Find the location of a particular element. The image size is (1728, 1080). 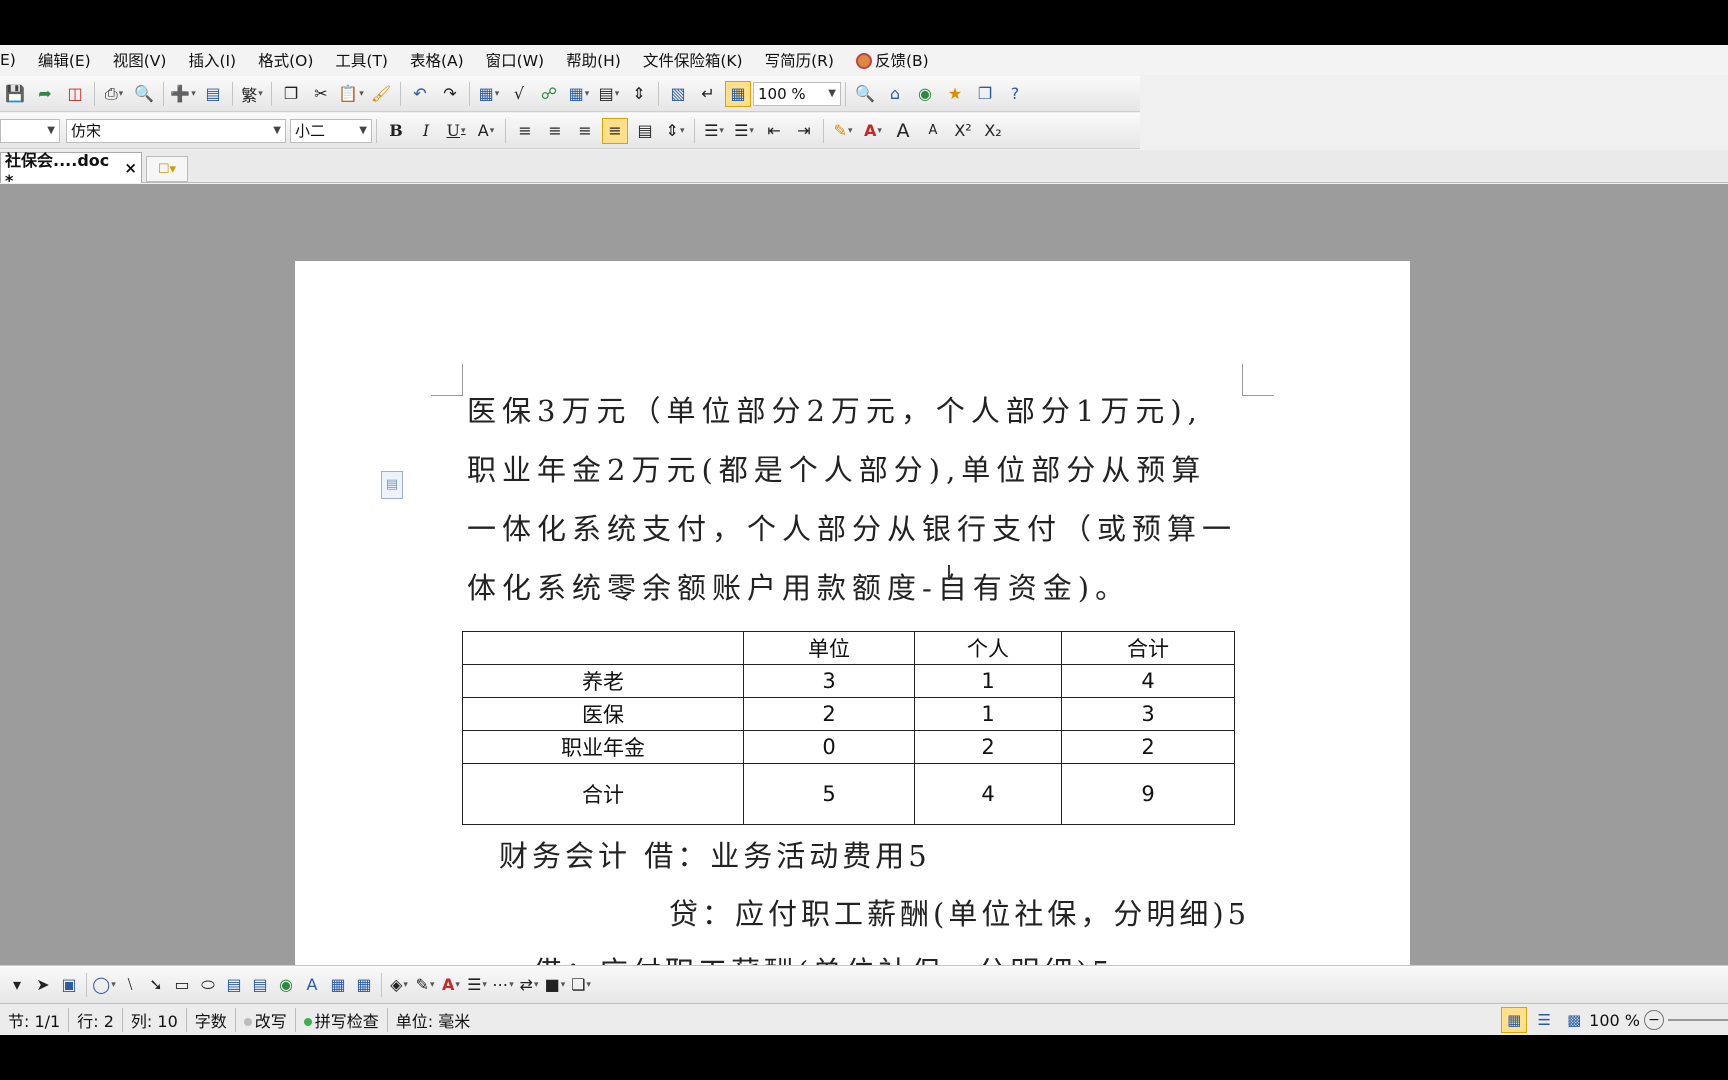

document-tab: 社保会....doc * × is located at coordinates (71, 170).